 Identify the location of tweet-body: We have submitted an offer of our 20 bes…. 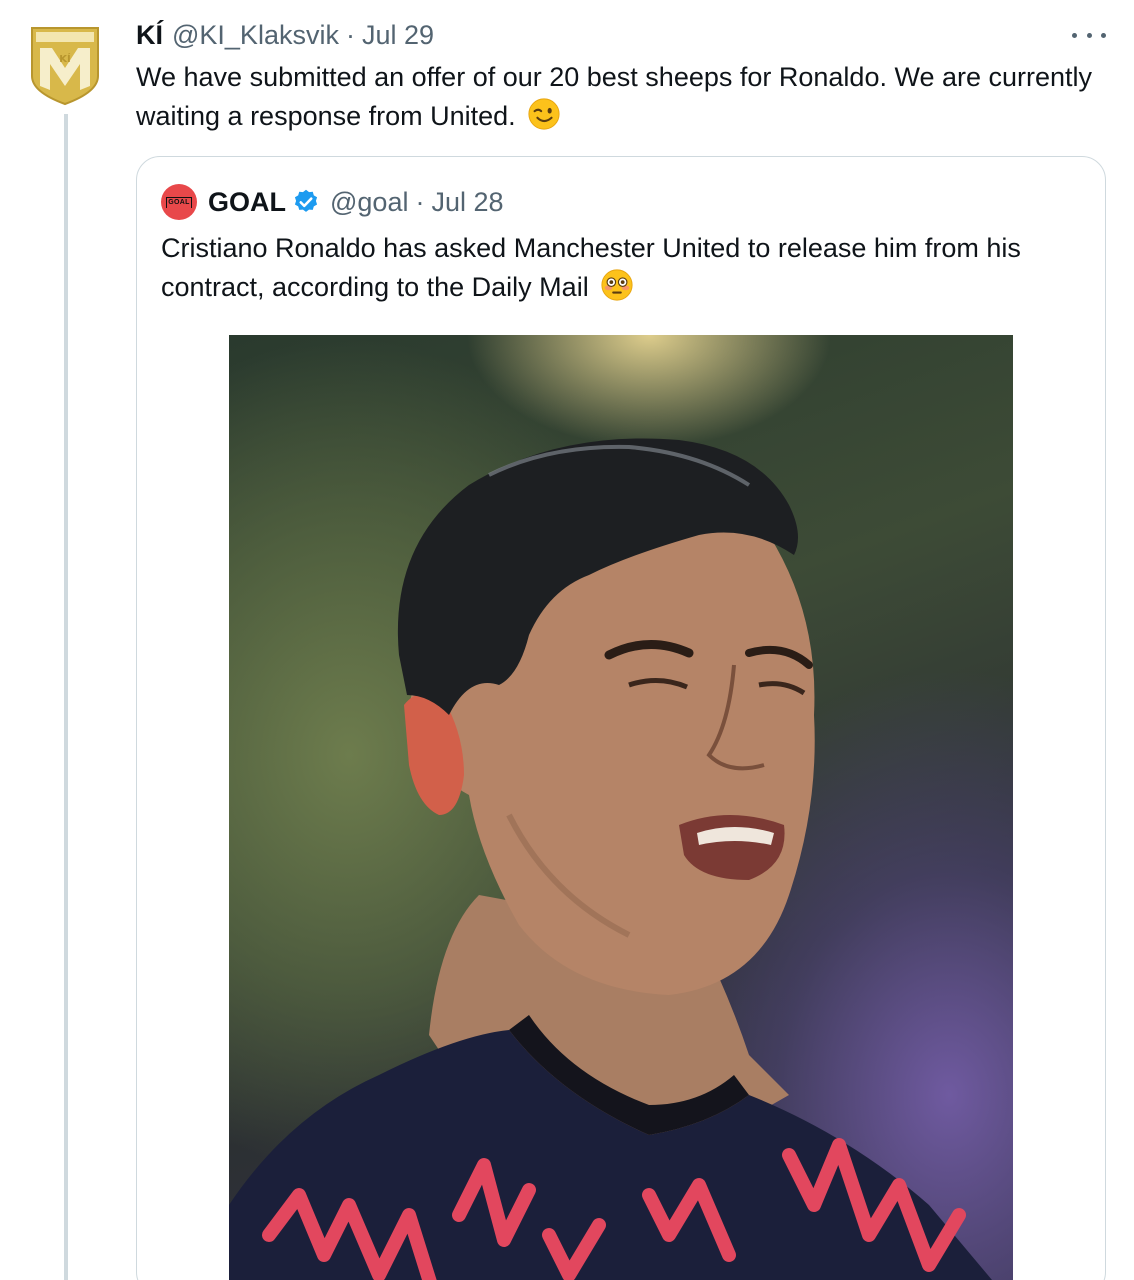
(614, 96).